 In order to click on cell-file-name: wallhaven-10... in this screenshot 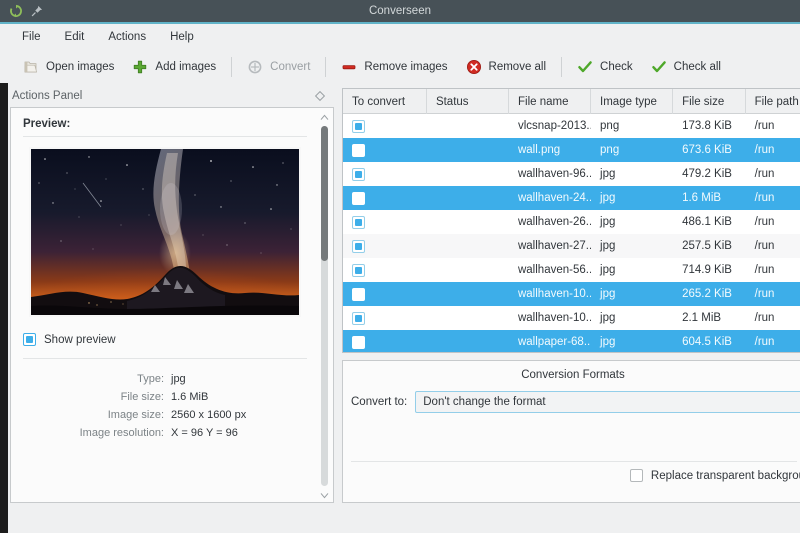, I will do `click(554, 294)`.